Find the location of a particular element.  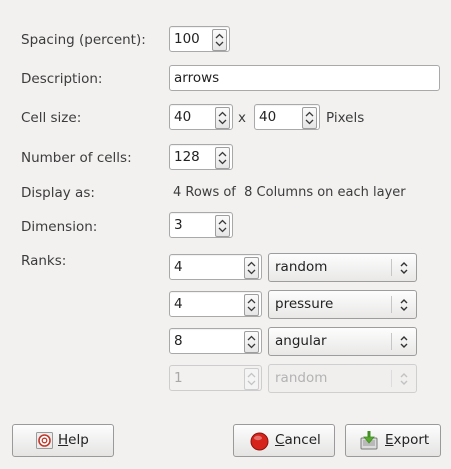

export-label-rest: xport is located at coordinates (411, 440).